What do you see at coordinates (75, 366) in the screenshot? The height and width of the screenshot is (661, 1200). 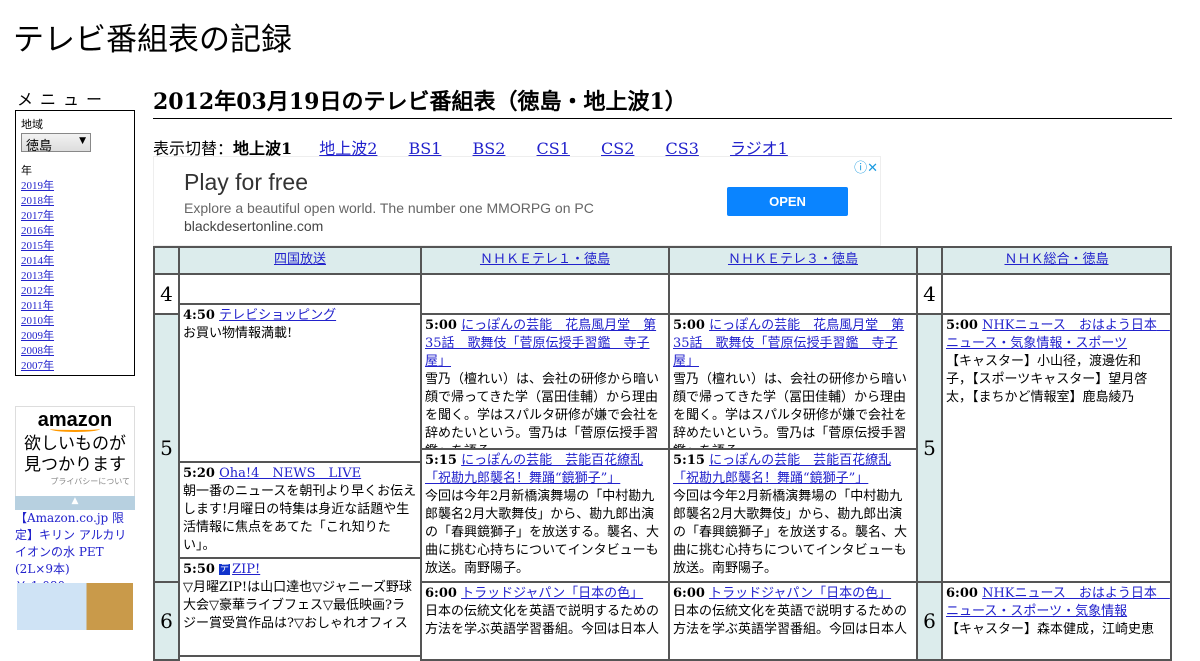 I see `year-link: 2007年` at bounding box center [75, 366].